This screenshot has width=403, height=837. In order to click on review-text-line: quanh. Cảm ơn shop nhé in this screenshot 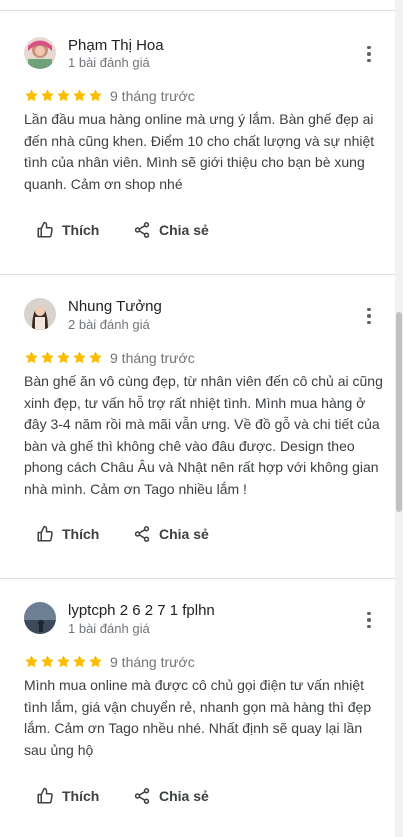, I will do `click(103, 183)`.